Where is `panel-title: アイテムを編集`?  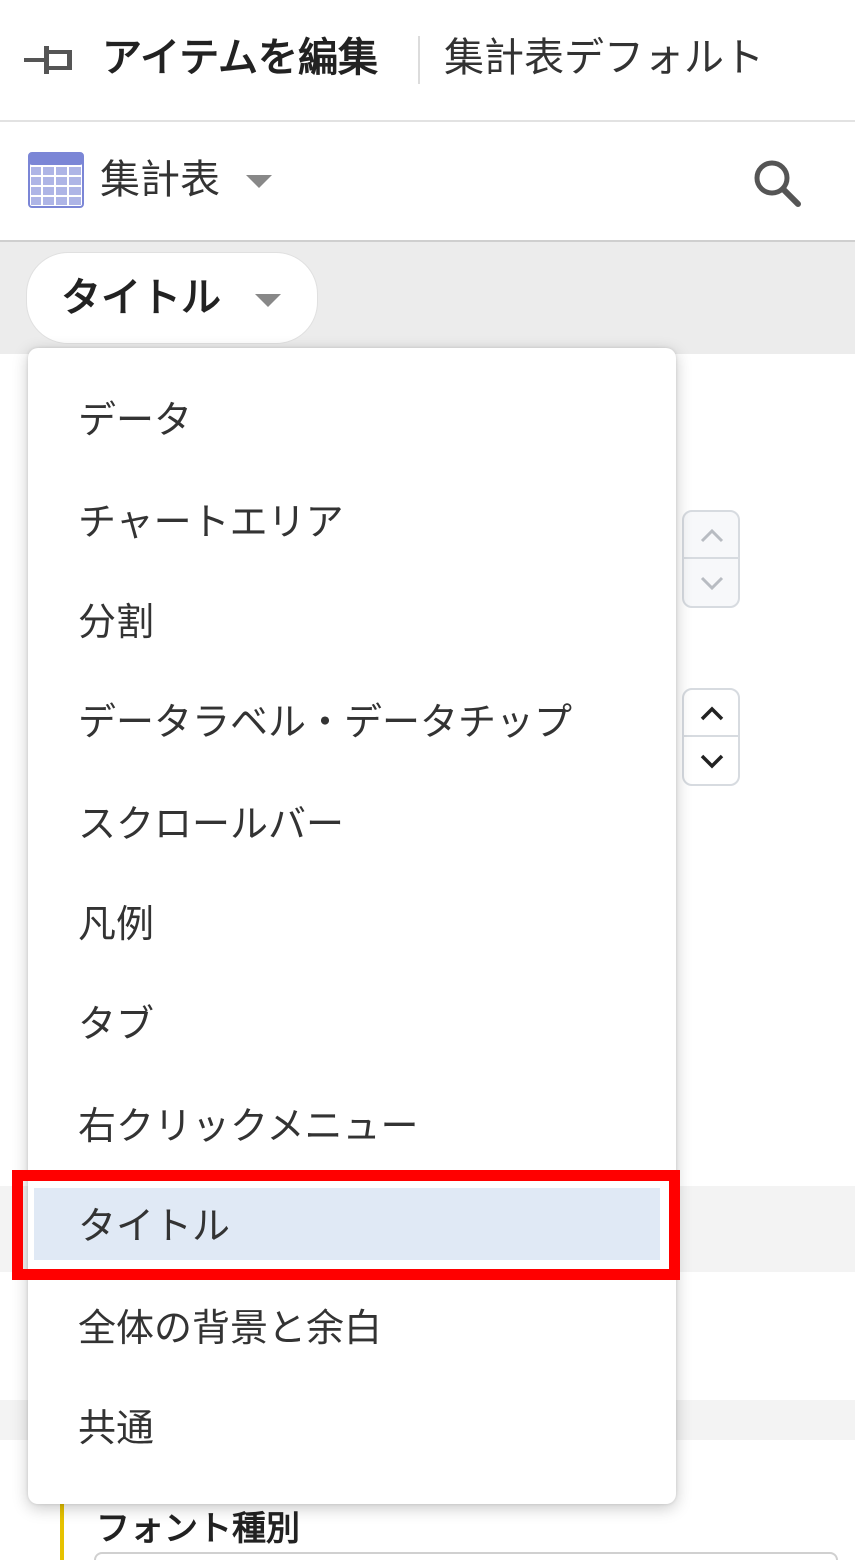 panel-title: アイテムを編集 is located at coordinates (240, 58).